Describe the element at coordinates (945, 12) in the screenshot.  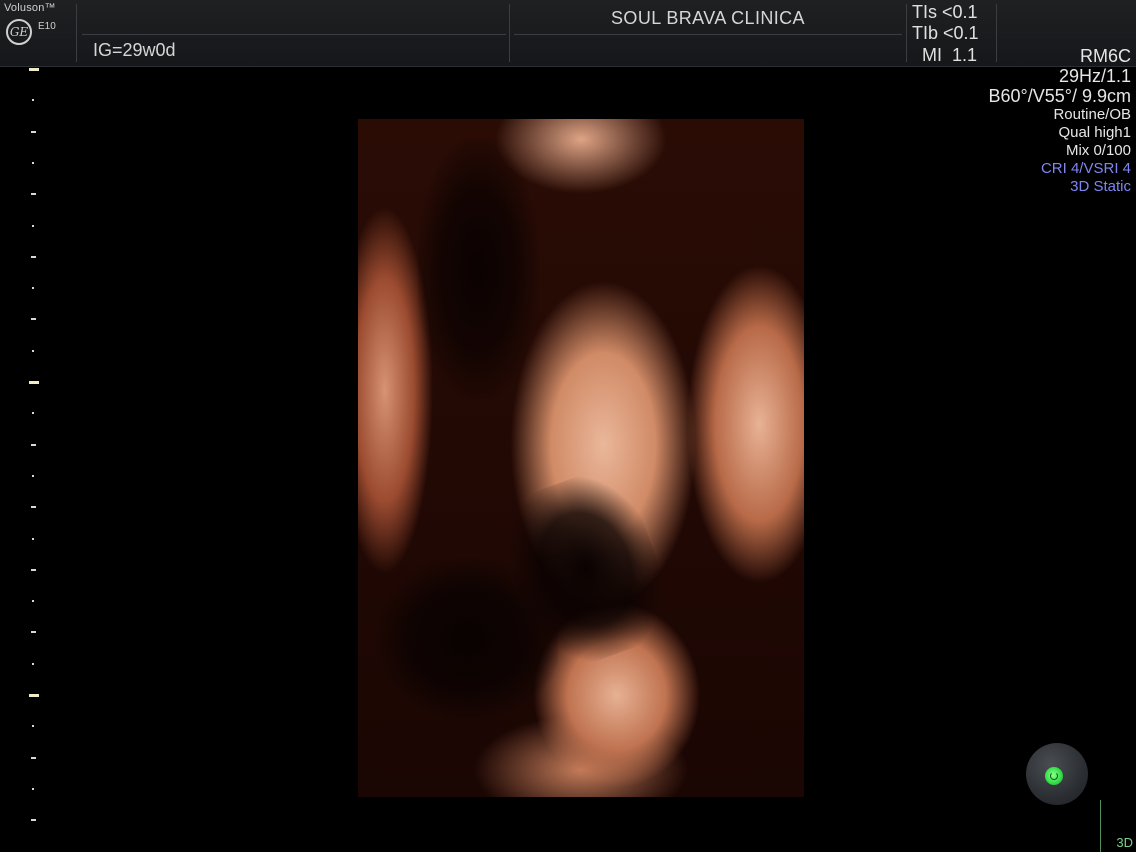
I see `thermal-index-soft: TIs <0.1` at that location.